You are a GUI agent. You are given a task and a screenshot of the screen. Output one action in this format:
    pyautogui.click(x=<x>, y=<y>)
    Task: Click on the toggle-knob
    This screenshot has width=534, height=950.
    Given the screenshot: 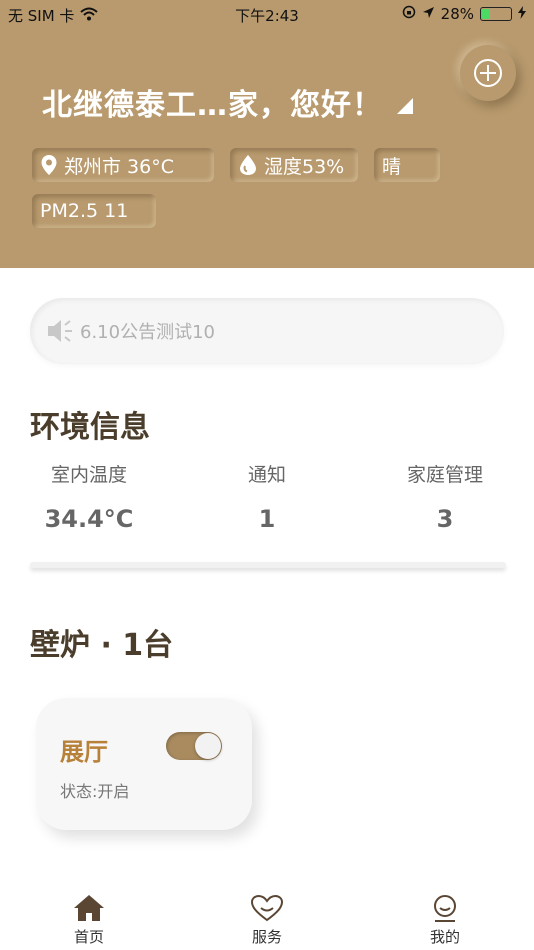 What is the action you would take?
    pyautogui.click(x=208, y=746)
    